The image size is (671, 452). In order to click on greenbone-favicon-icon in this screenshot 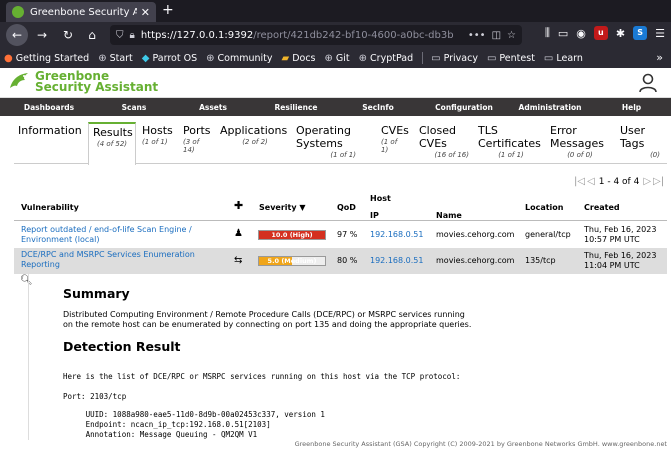, I will do `click(18, 12)`.